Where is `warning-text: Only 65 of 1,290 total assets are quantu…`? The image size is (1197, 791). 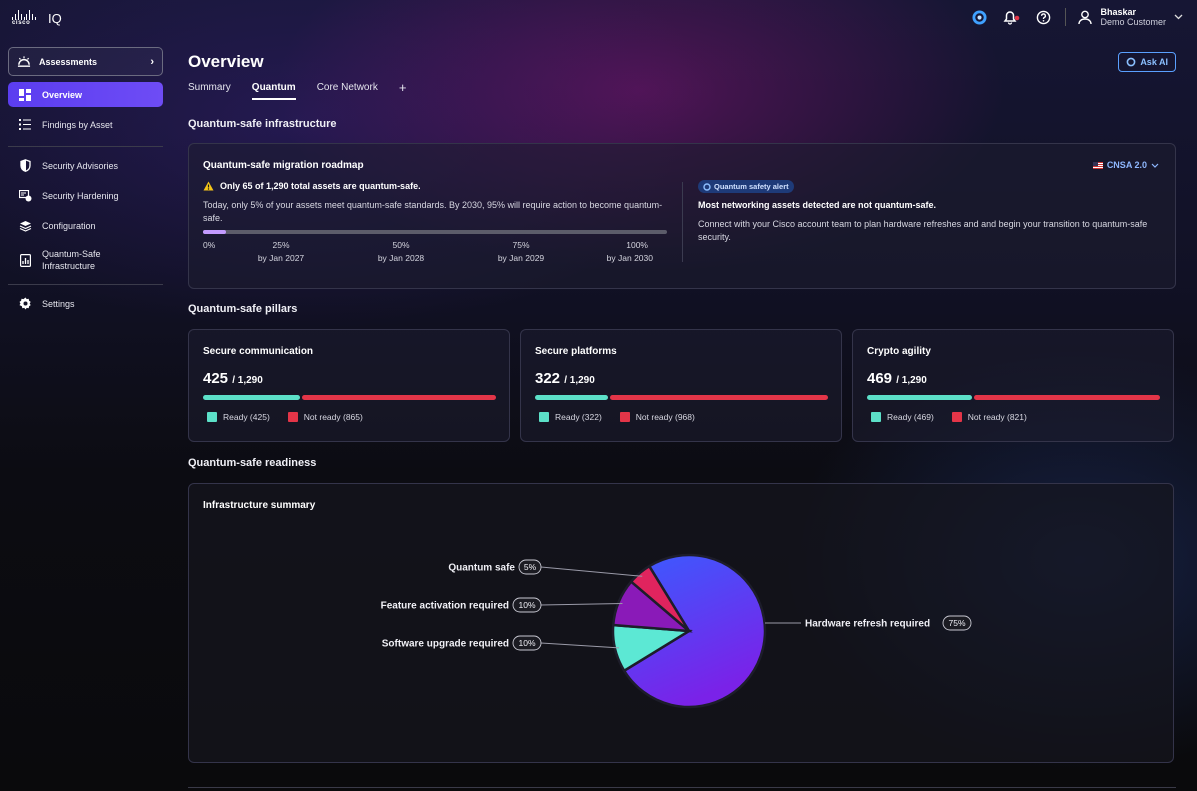 warning-text: Only 65 of 1,290 total assets are quantu… is located at coordinates (320, 186).